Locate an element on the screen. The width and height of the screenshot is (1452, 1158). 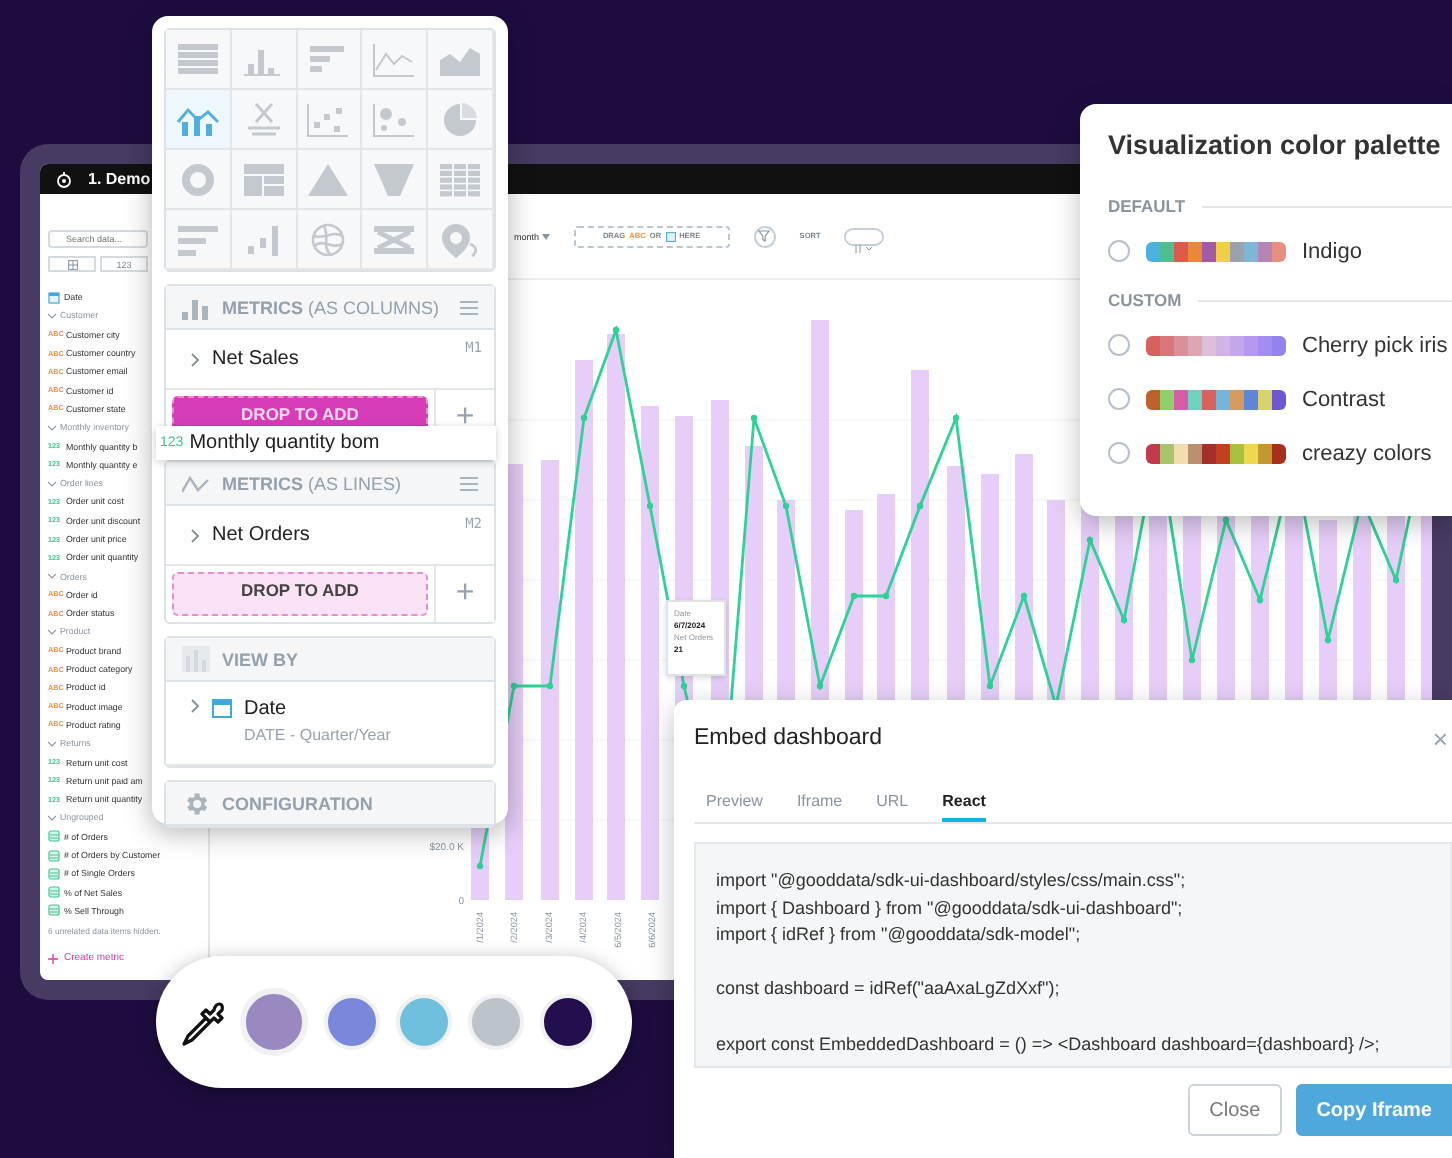
dashboard-title: 1. Demo is located at coordinates (119, 179).